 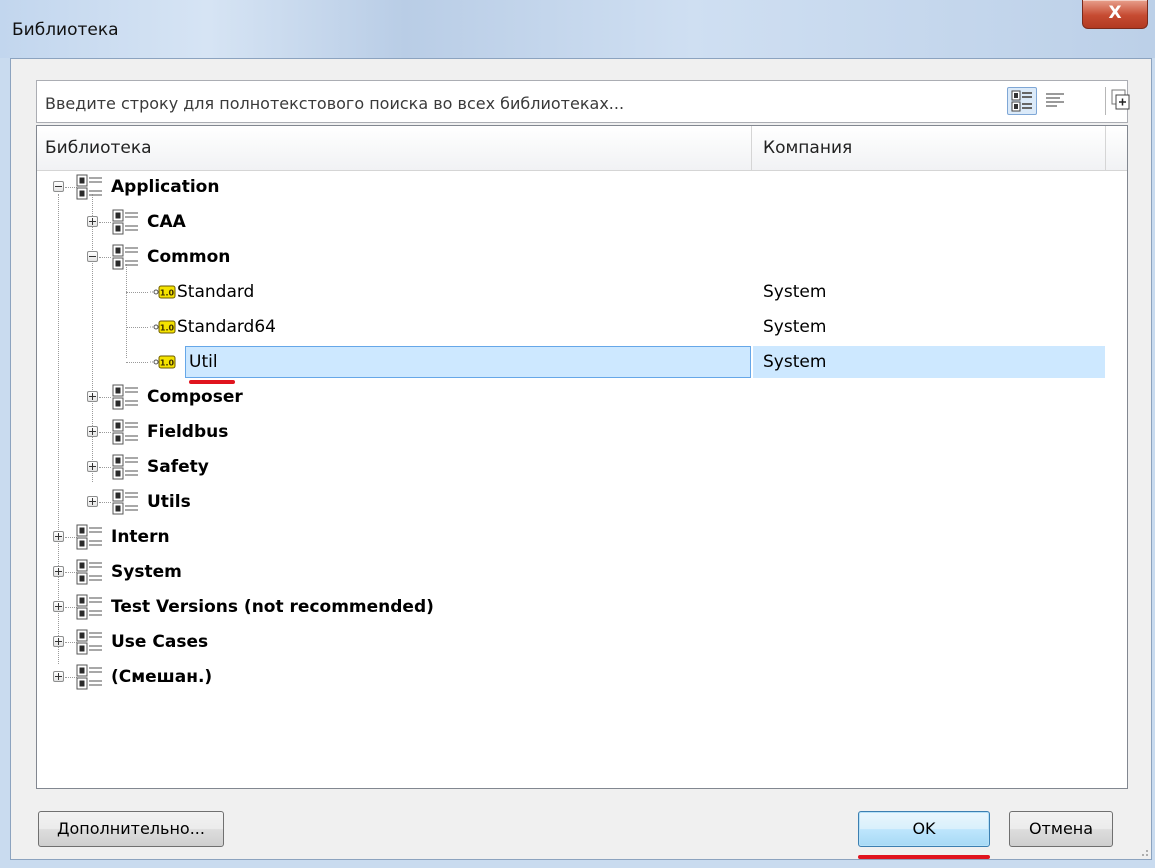 I want to click on window-title: Библиотека, so click(x=65, y=30).